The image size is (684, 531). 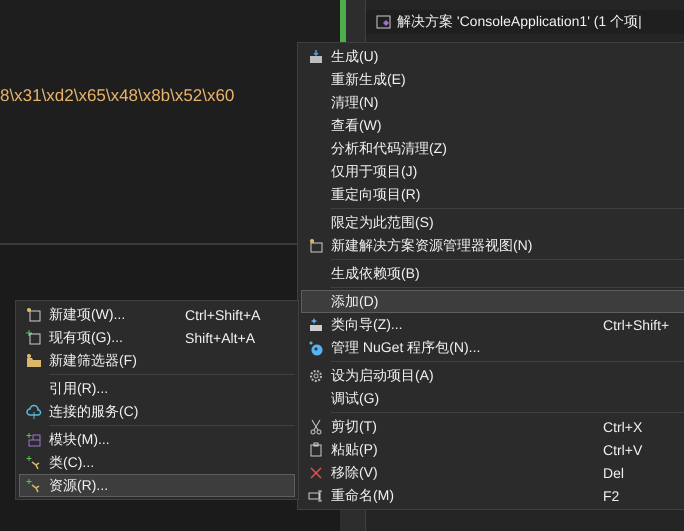 What do you see at coordinates (34, 338) in the screenshot?
I see `add-item-icon` at bounding box center [34, 338].